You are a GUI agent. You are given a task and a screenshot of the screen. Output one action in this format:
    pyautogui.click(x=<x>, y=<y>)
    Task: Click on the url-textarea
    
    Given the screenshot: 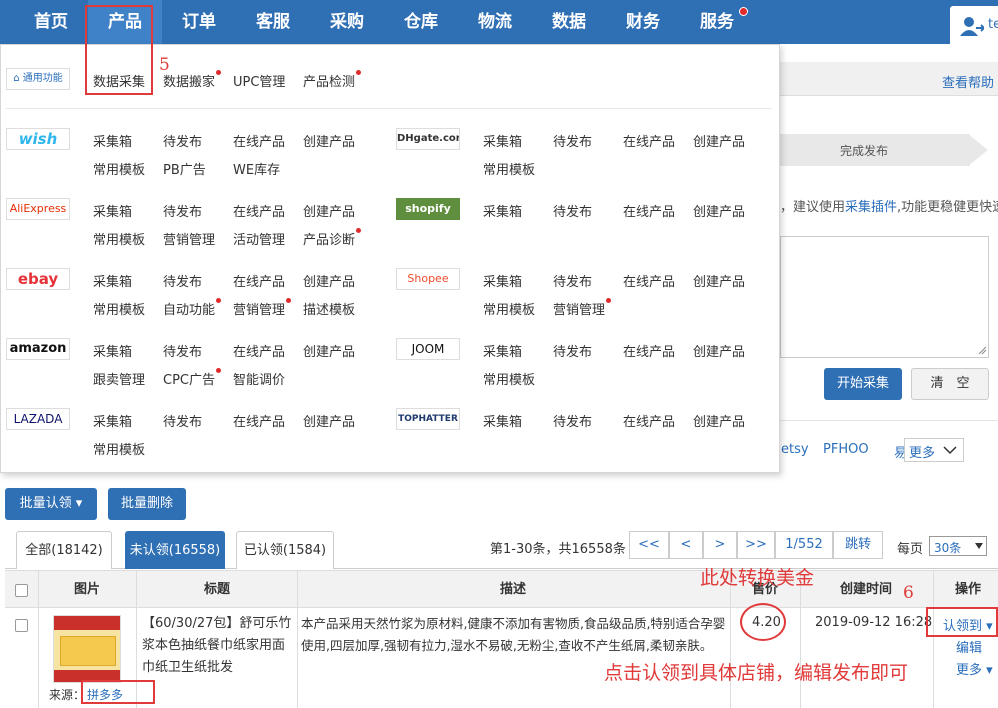 What is the action you would take?
    pyautogui.click(x=884, y=297)
    